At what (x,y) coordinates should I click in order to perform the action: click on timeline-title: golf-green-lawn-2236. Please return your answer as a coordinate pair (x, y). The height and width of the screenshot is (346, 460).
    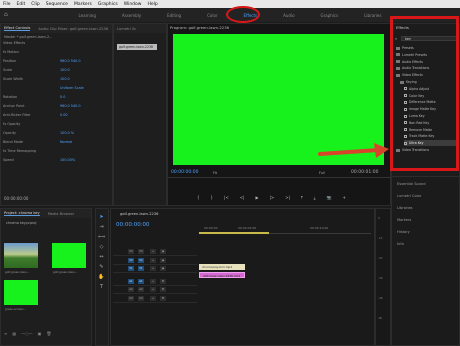
    Looking at the image, I should click on (139, 214).